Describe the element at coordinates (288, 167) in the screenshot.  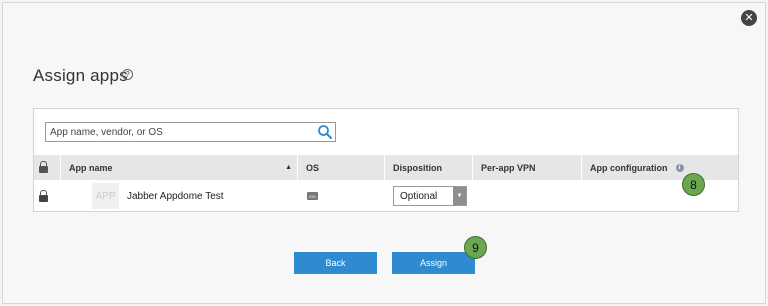
I see `sort-ascending-icon: ▲` at that location.